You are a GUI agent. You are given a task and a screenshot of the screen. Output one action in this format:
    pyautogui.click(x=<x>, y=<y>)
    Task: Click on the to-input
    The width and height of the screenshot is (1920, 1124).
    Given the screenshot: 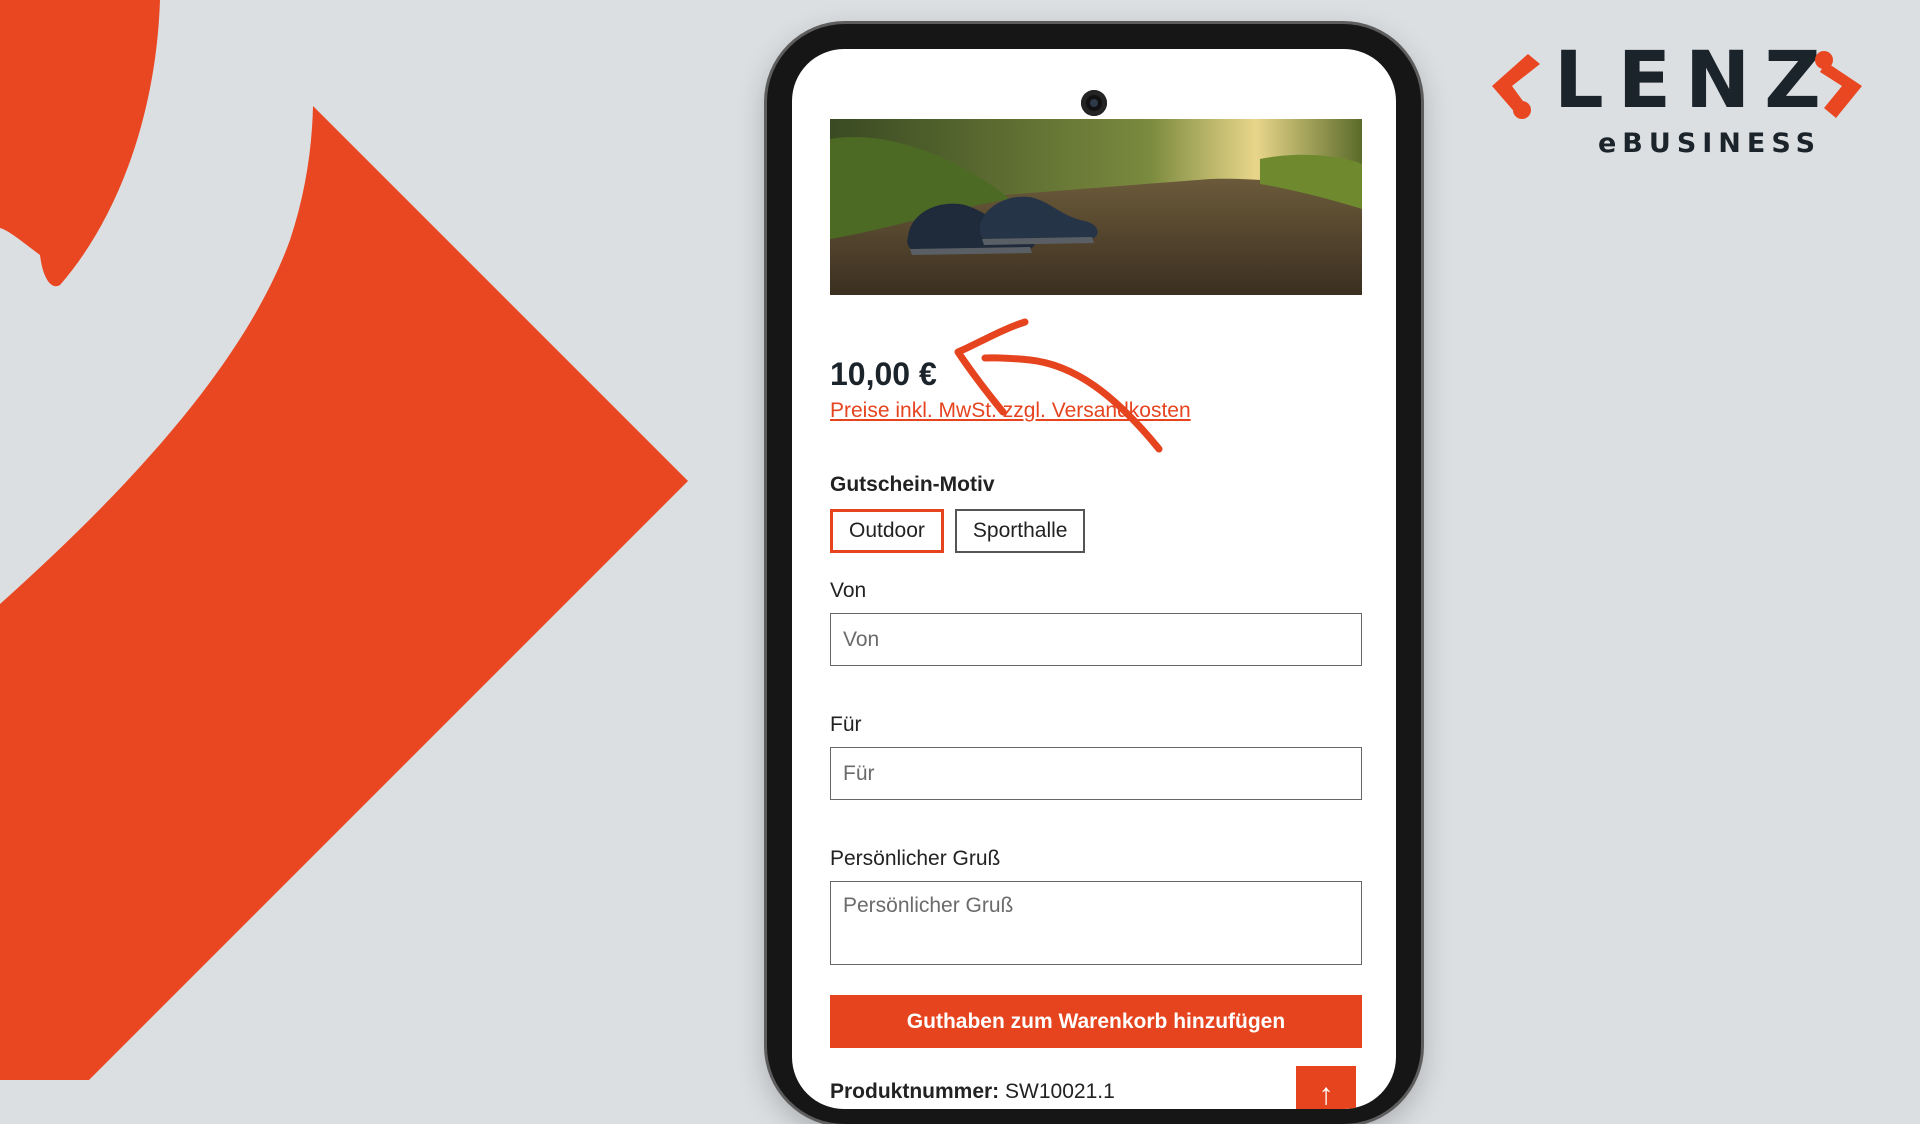 What is the action you would take?
    pyautogui.click(x=1096, y=773)
    